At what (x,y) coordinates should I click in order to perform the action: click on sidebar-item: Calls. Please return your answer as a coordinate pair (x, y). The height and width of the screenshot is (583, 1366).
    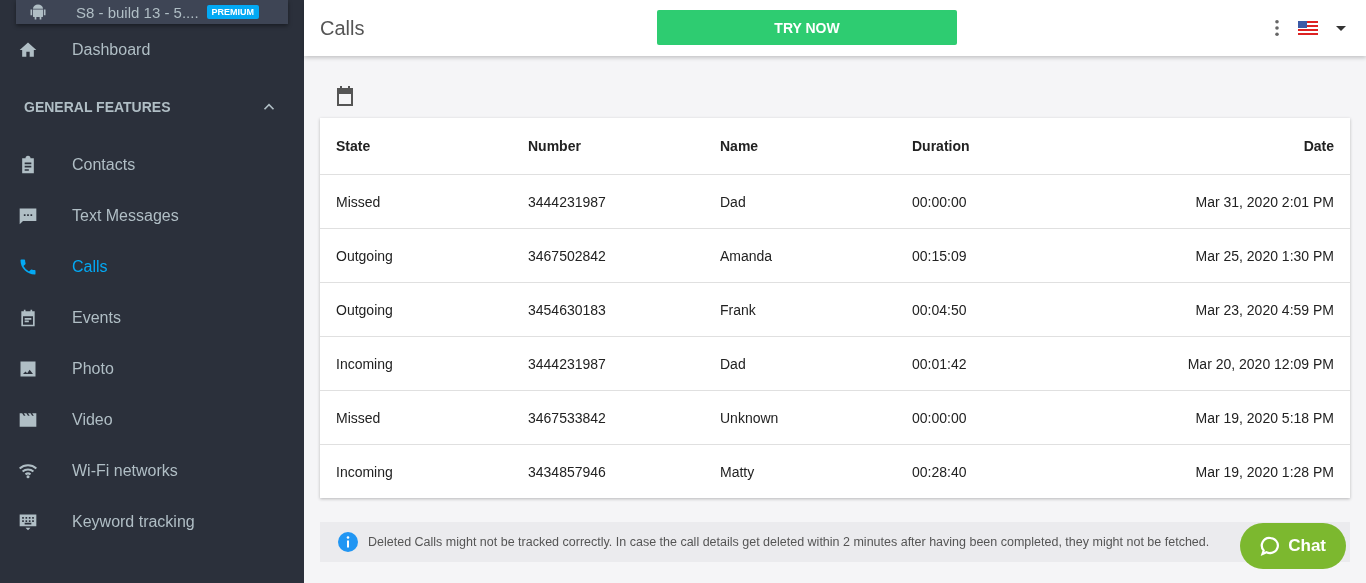
    Looking at the image, I should click on (152, 266).